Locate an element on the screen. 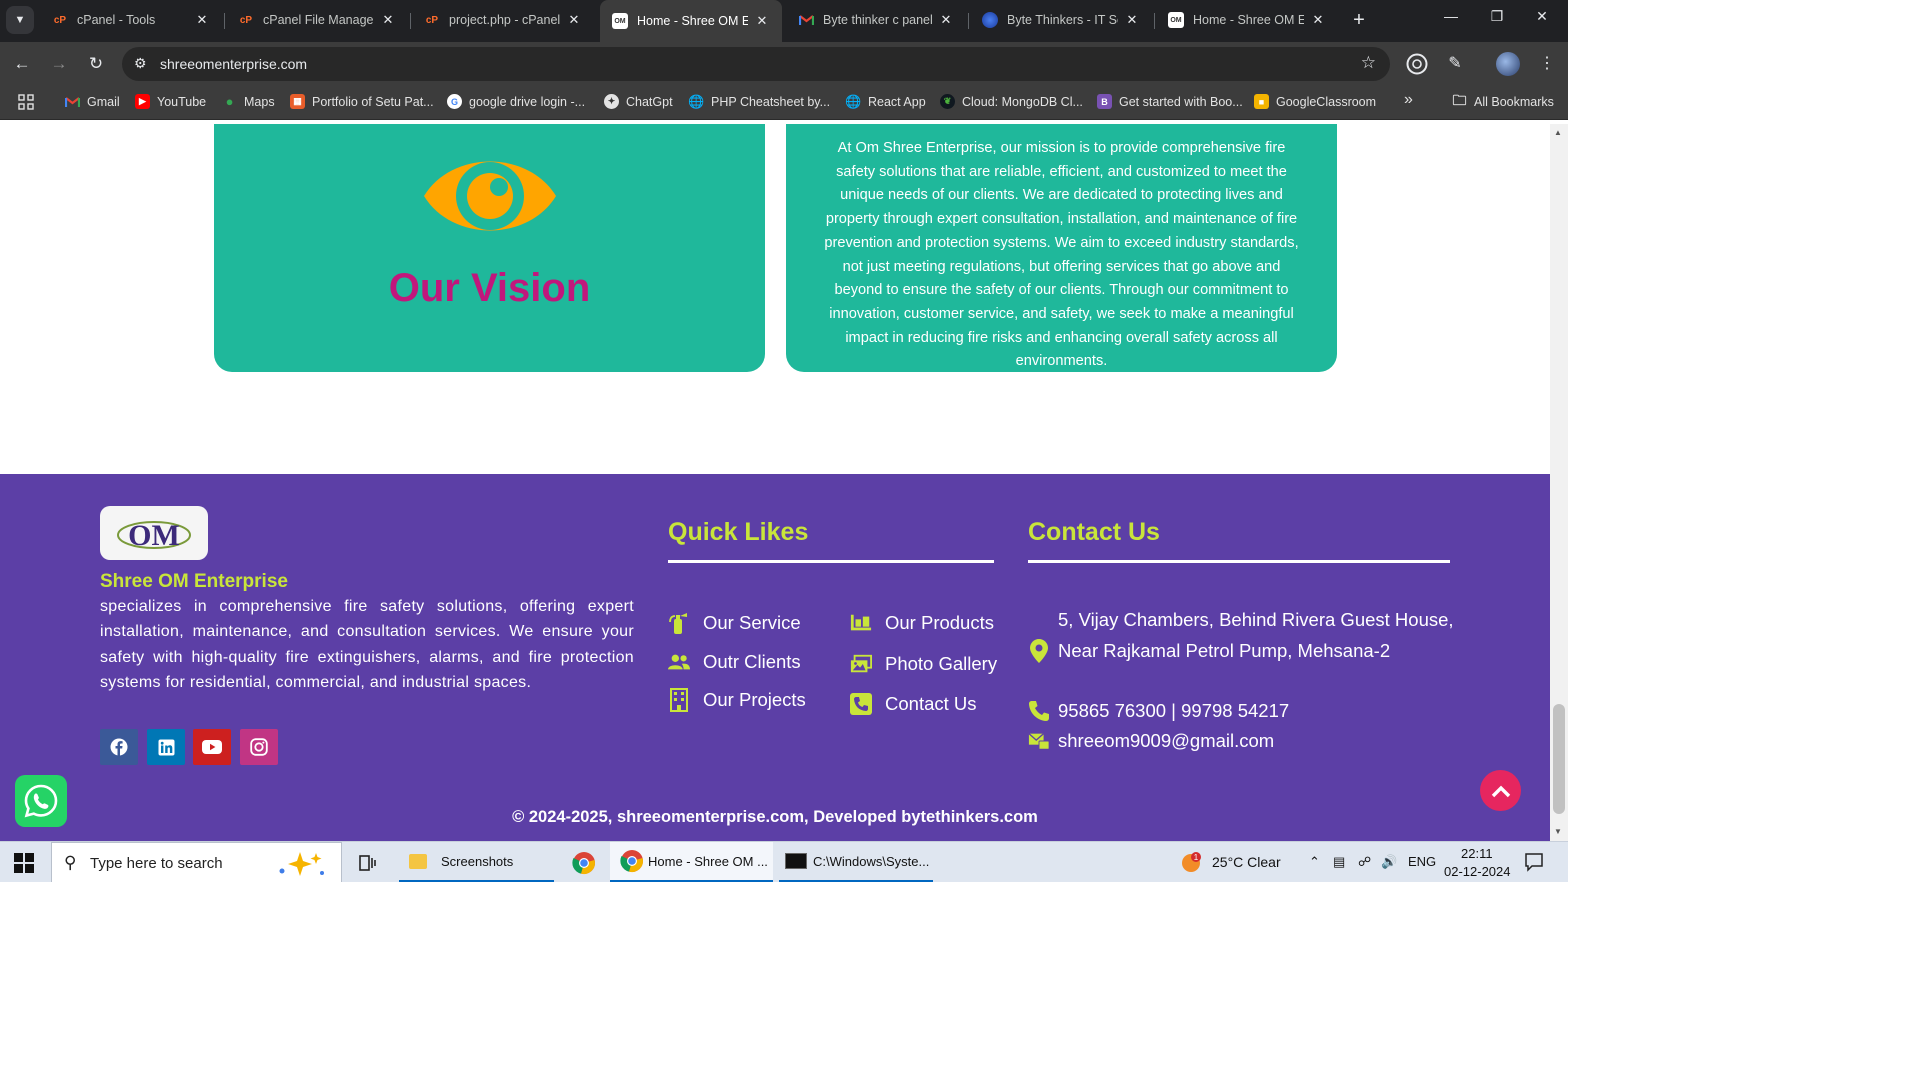 This screenshot has width=1920, height=1080. address-bar: ⚙ shreeomenterprise.com ☆ is located at coordinates (756, 64).